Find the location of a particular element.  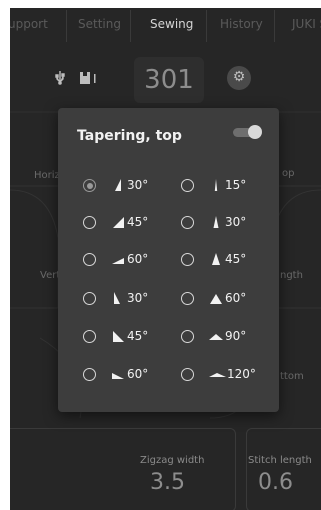

option-left-45: 45° is located at coordinates (131, 224).